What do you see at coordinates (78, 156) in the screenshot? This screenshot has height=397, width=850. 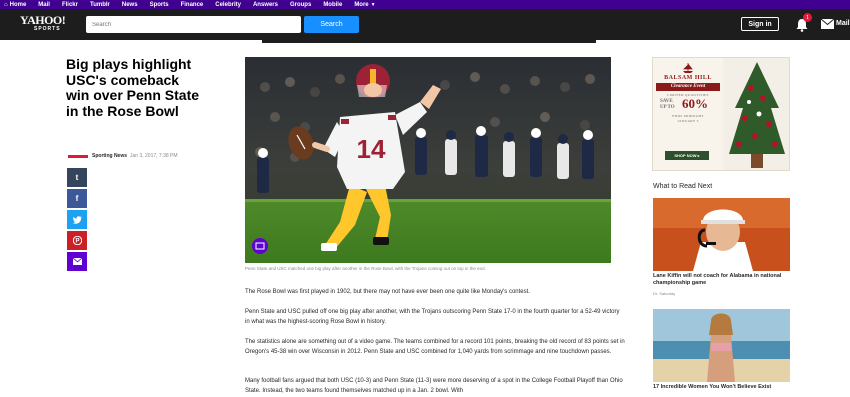 I see `provider-logo` at bounding box center [78, 156].